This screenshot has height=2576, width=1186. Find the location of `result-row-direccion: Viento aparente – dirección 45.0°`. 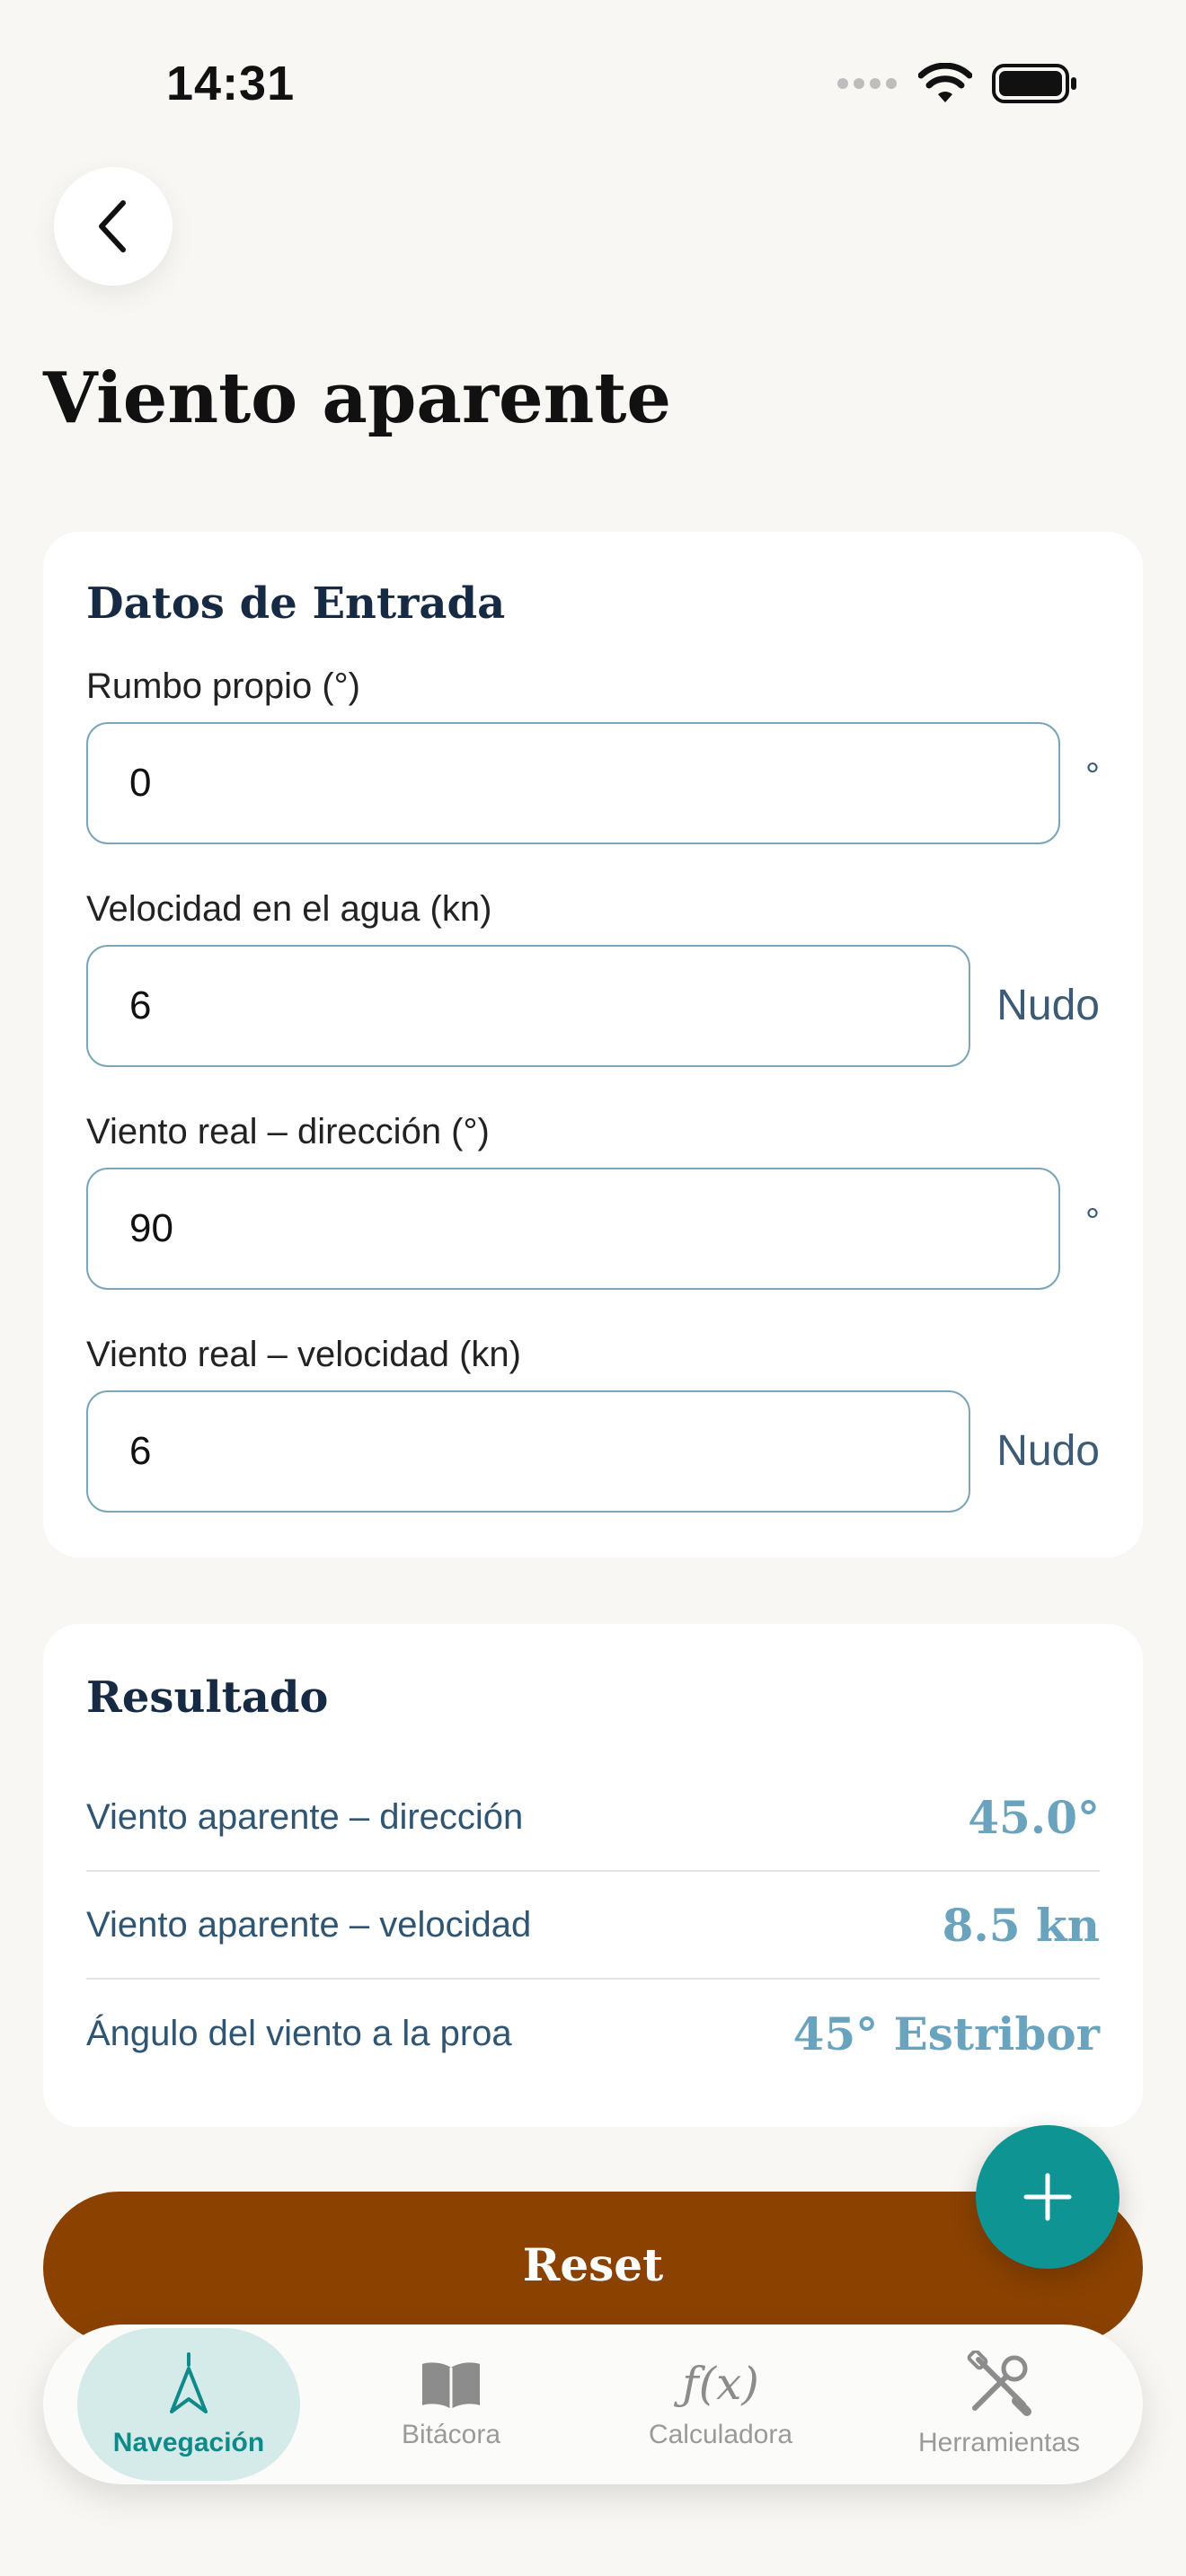

result-row-direccion: Viento aparente – dirección 45.0° is located at coordinates (593, 1818).